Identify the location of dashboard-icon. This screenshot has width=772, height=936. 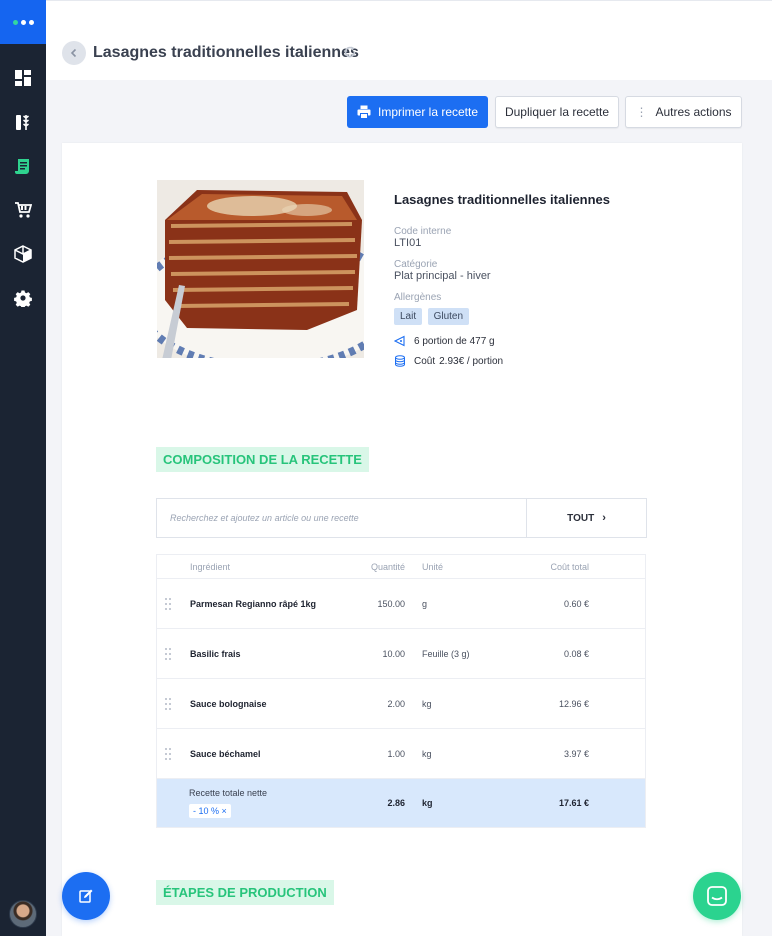
(23, 78).